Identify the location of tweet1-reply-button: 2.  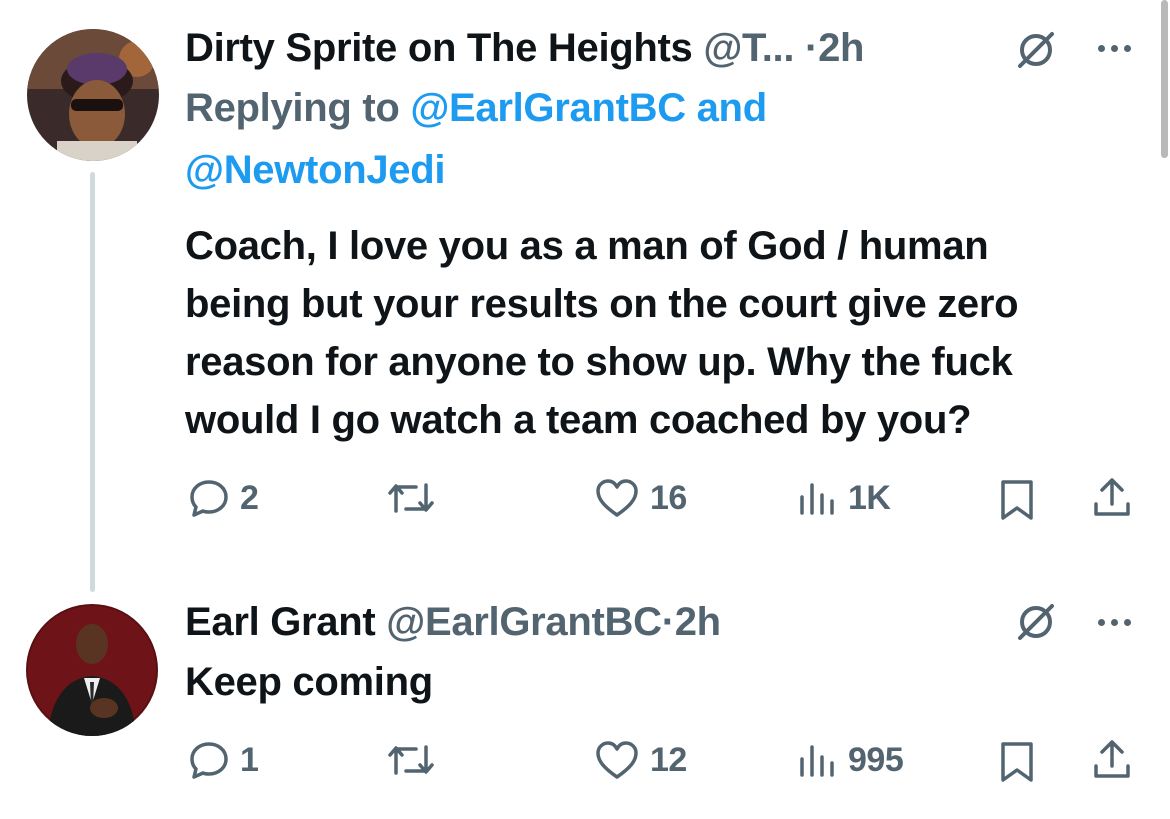
(223, 498).